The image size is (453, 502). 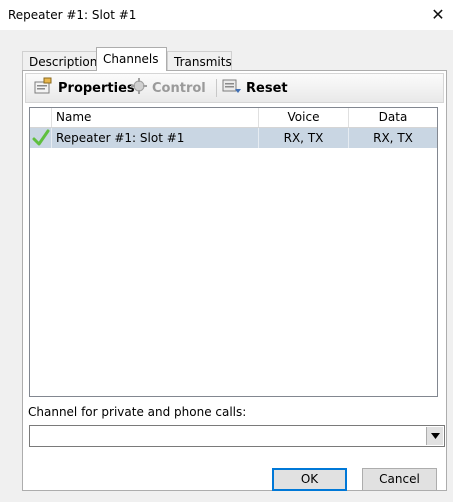 I want to click on control-icon, so click(x=139, y=88).